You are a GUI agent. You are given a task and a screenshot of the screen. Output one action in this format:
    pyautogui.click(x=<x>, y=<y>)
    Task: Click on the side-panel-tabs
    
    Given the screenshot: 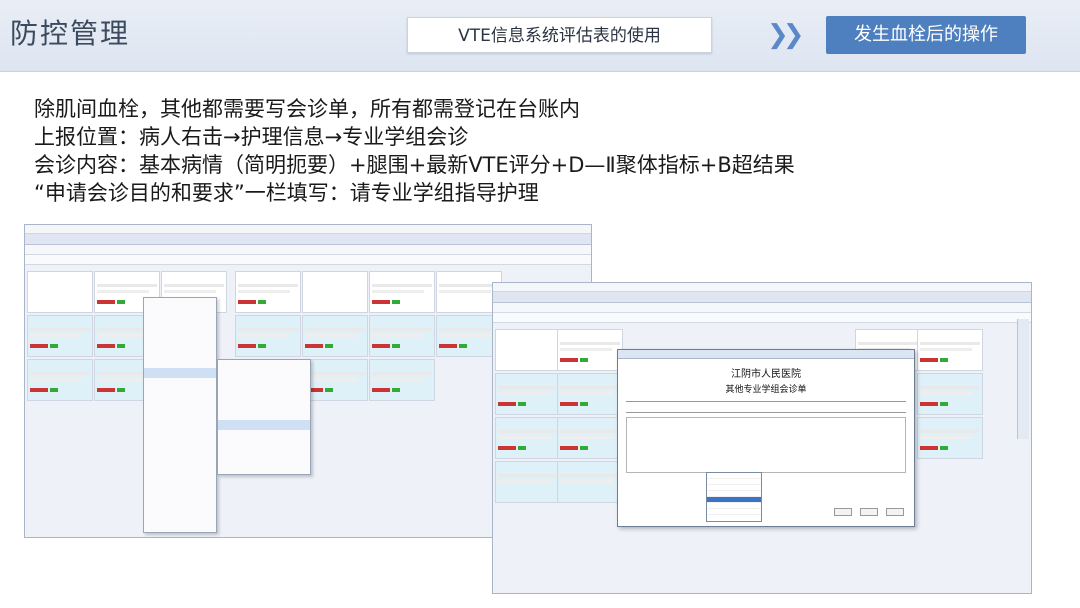 What is the action you would take?
    pyautogui.click(x=1023, y=379)
    